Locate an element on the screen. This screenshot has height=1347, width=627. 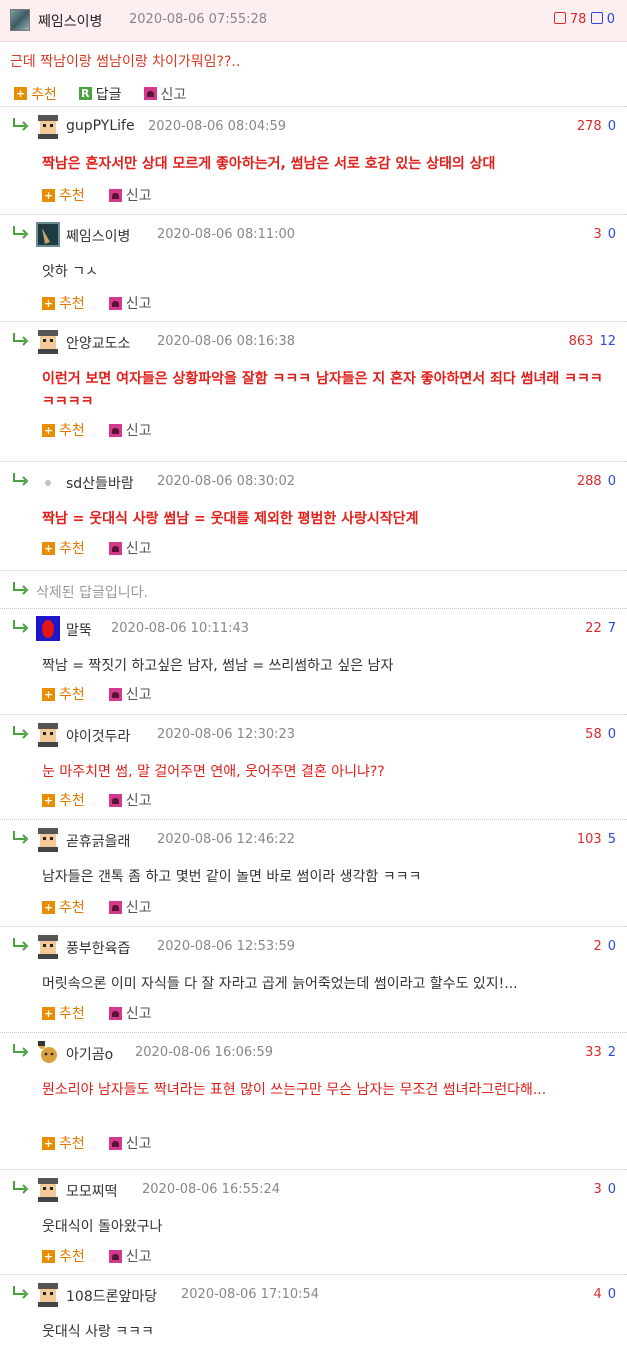
up-count: 863 is located at coordinates (581, 341).